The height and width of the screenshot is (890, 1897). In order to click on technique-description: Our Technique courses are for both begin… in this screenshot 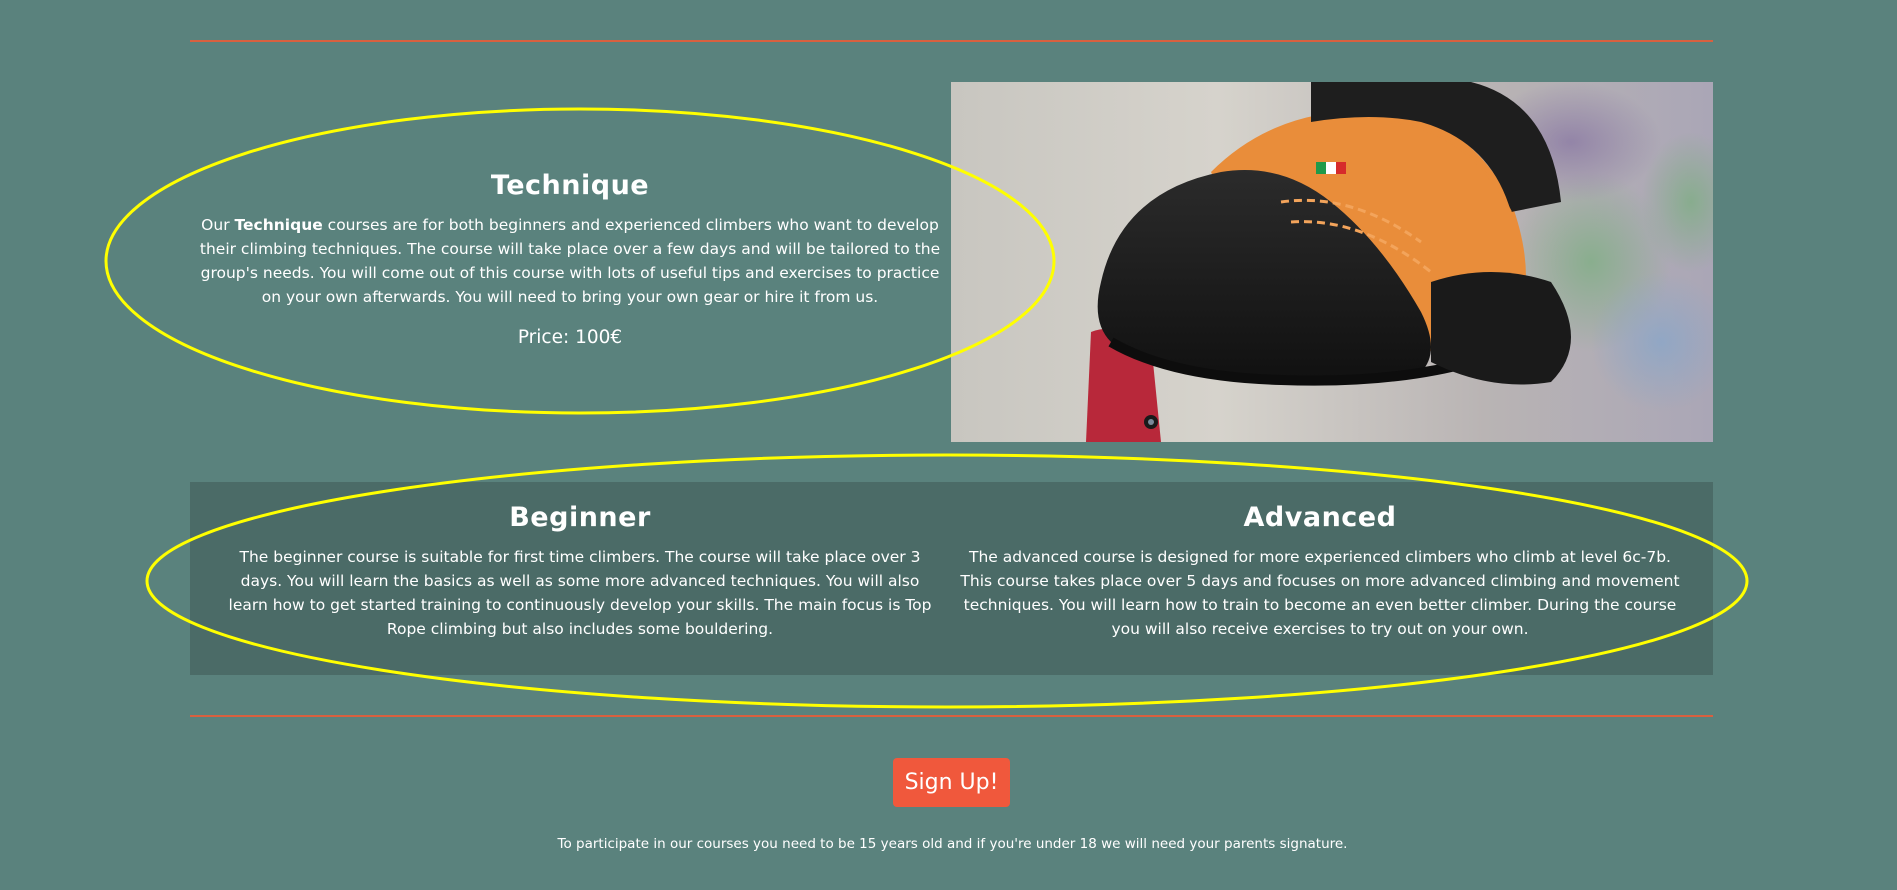, I will do `click(570, 261)`.